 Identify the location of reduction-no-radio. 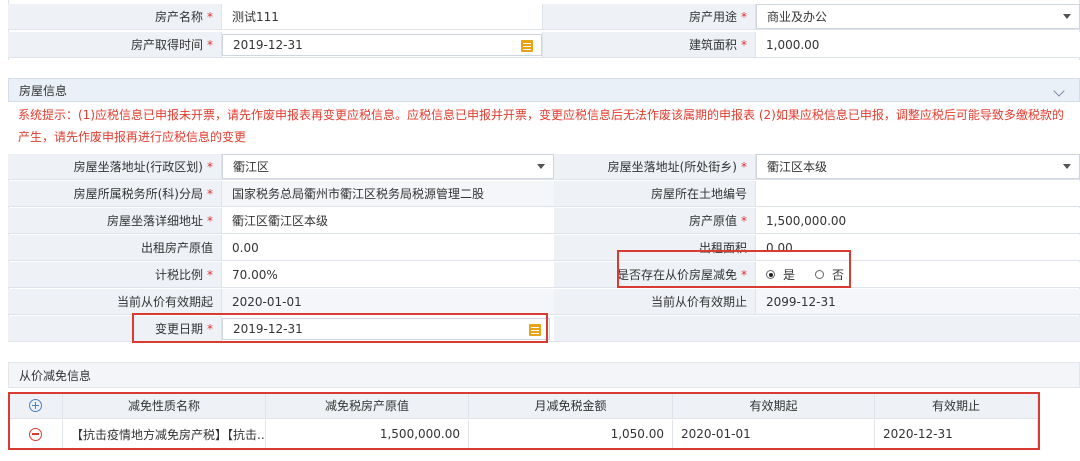
(820, 274).